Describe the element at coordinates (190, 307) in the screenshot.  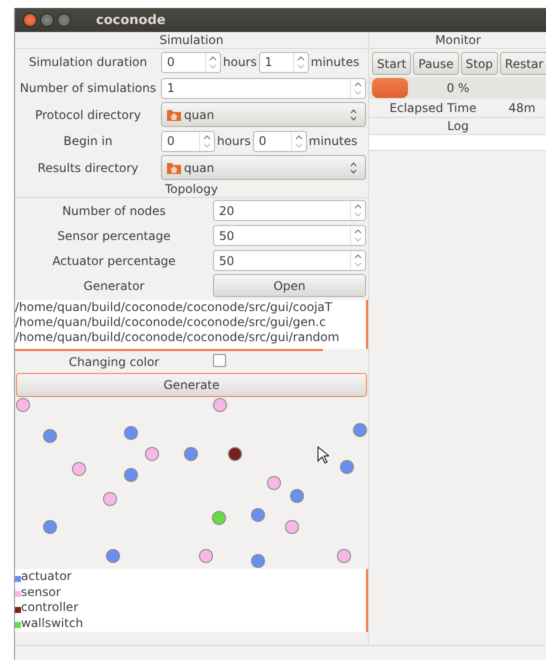
I see `file-path: /home/quan/build/coconode/coconode/src/gui/coojaT` at that location.